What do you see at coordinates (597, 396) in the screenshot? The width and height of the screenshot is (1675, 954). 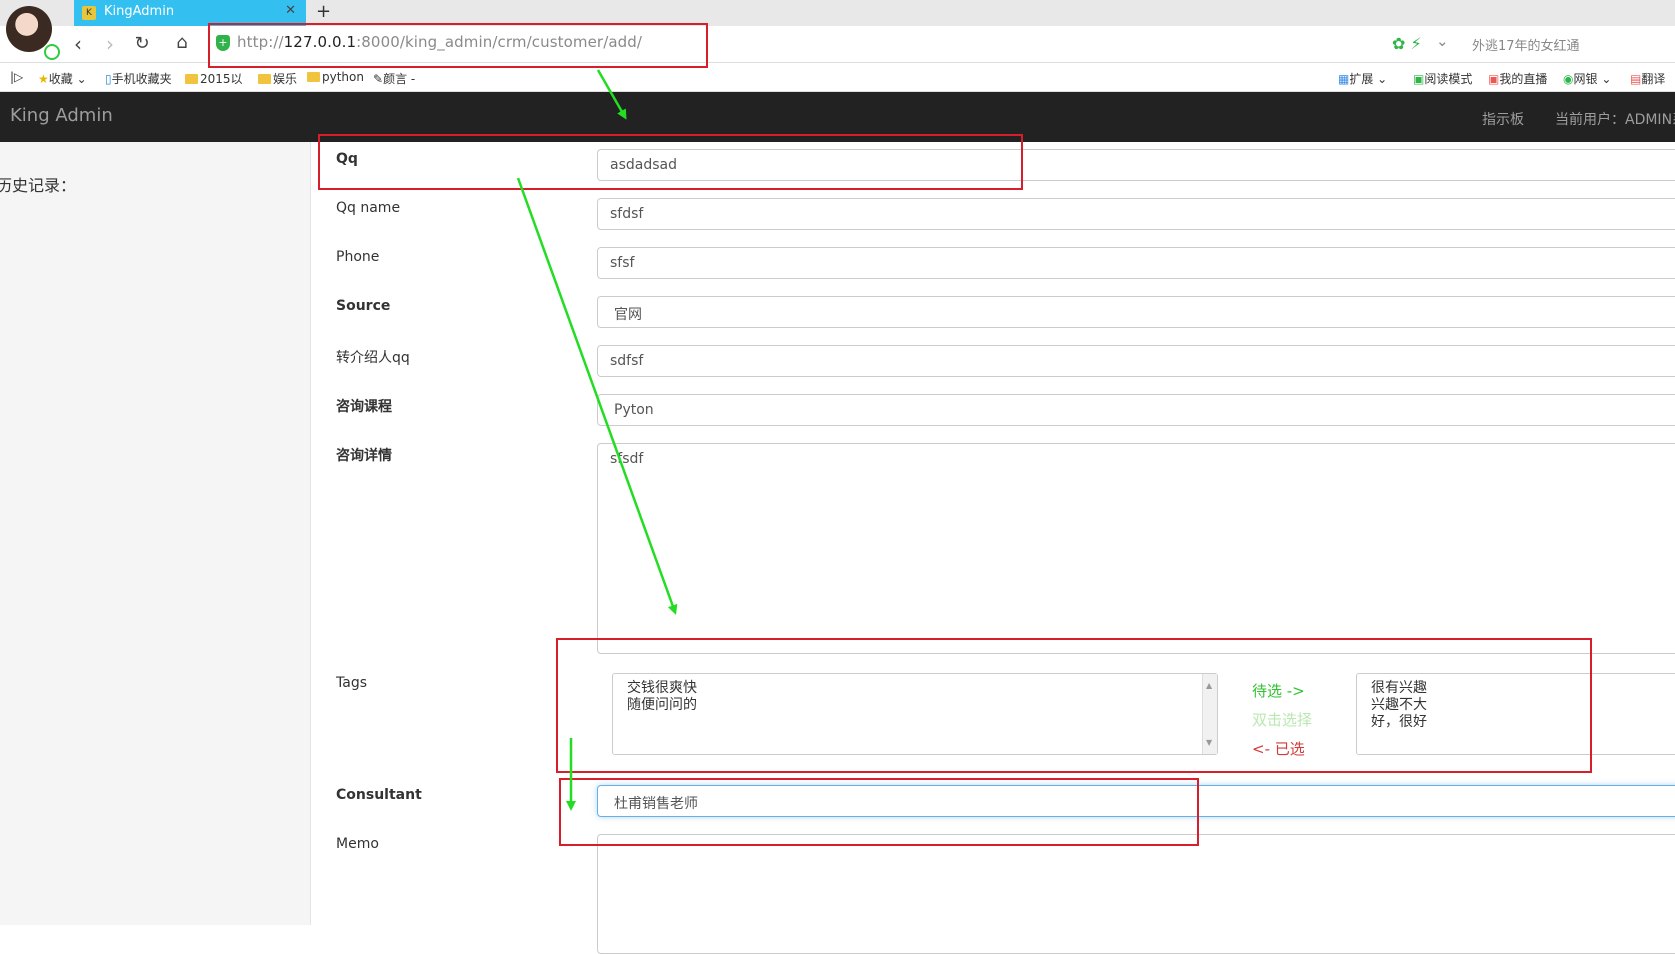 I see `arrow-qq-to-tags` at bounding box center [597, 396].